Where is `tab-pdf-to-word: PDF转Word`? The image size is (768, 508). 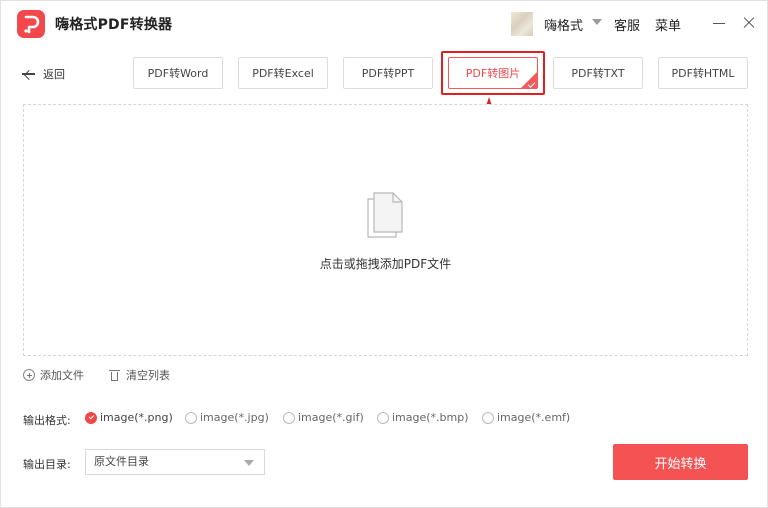 tab-pdf-to-word: PDF转Word is located at coordinates (178, 73).